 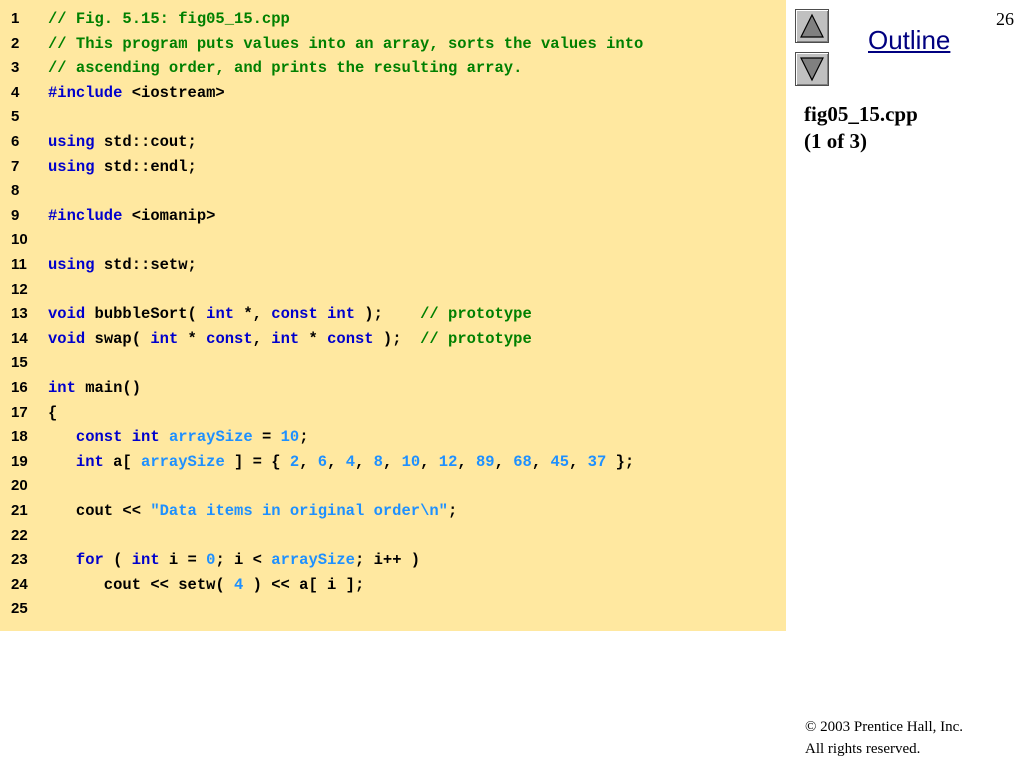 What do you see at coordinates (522, 461) in the screenshot?
I see `code-token: 68` at bounding box center [522, 461].